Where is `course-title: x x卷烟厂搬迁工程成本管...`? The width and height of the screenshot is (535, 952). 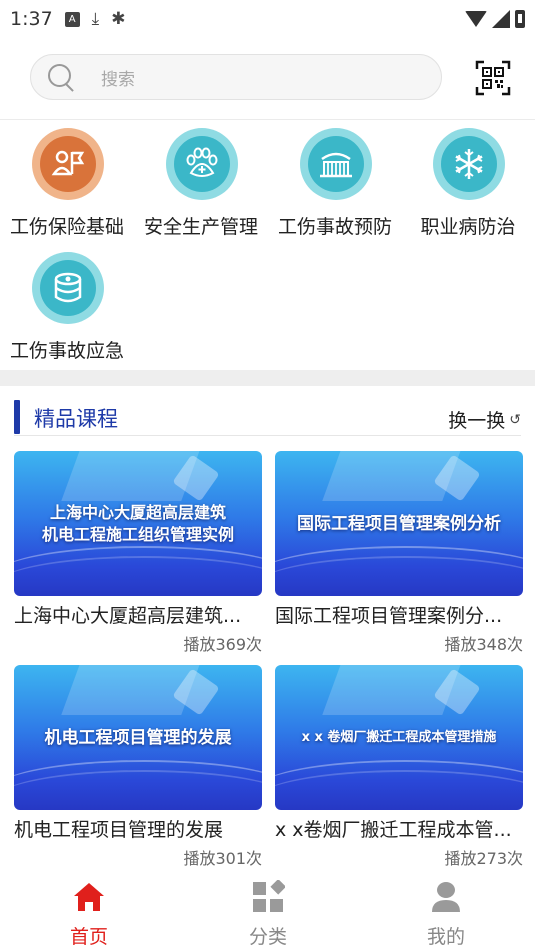 course-title: x x卷烟厂搬迁工程成本管... is located at coordinates (399, 828).